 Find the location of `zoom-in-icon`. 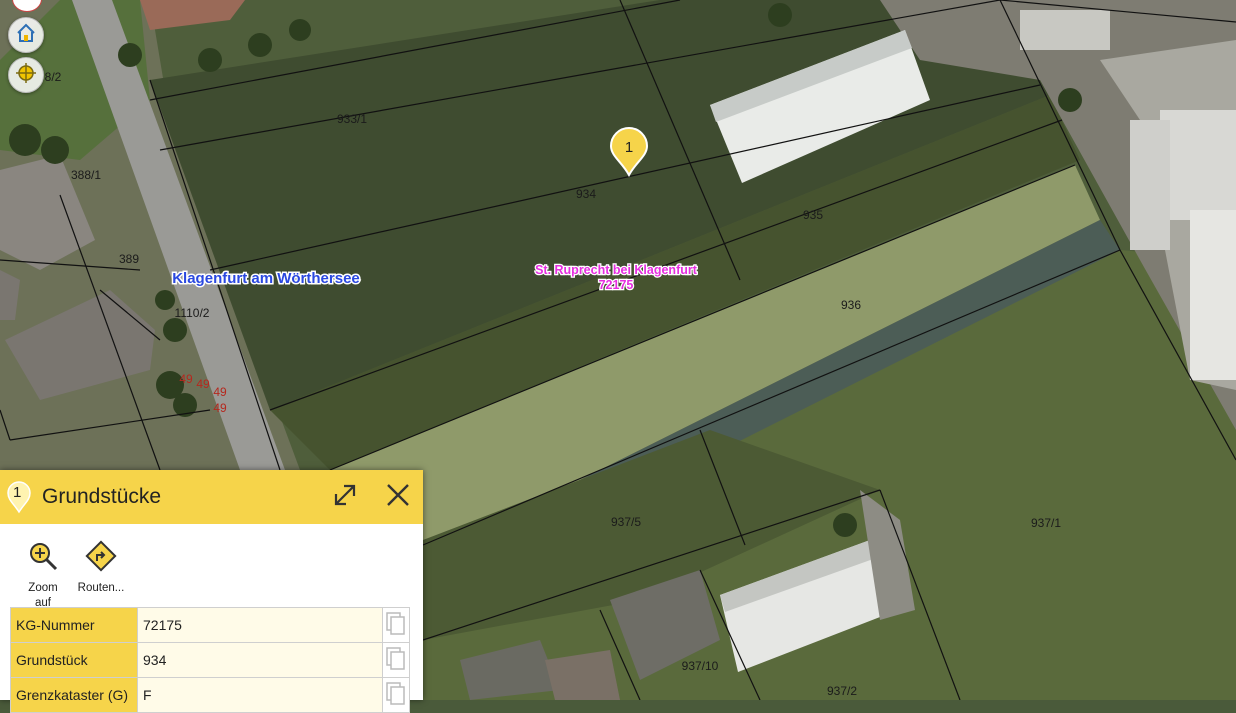

zoom-in-icon is located at coordinates (43, 560).